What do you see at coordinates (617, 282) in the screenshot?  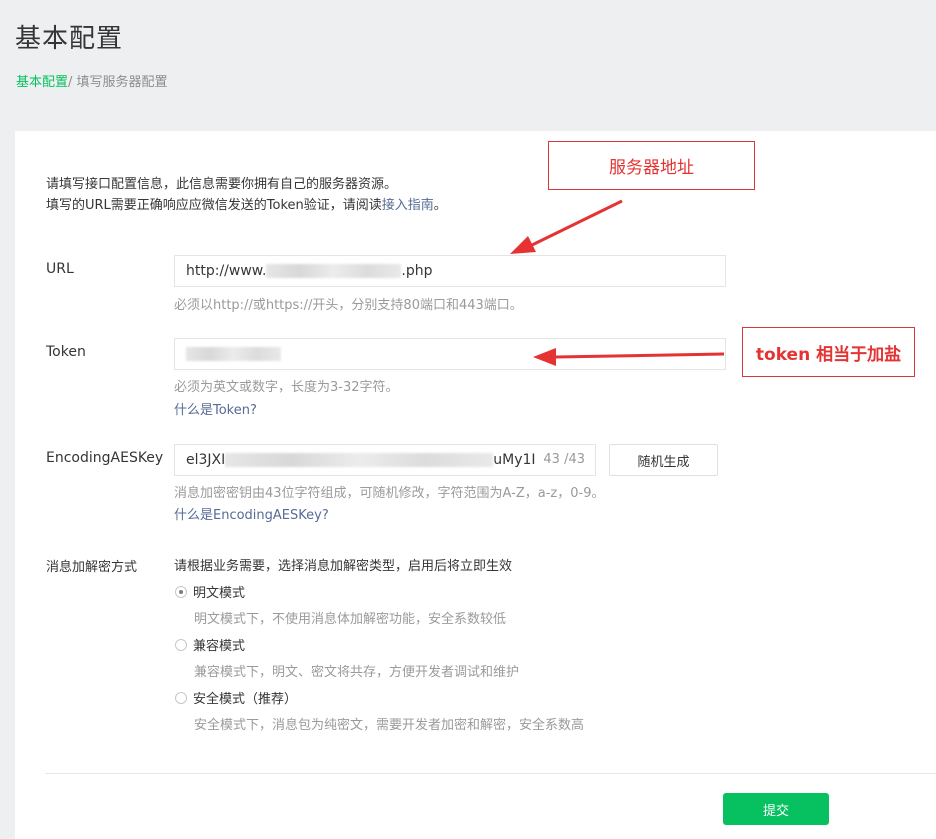 I see `annotation-arrows` at bounding box center [617, 282].